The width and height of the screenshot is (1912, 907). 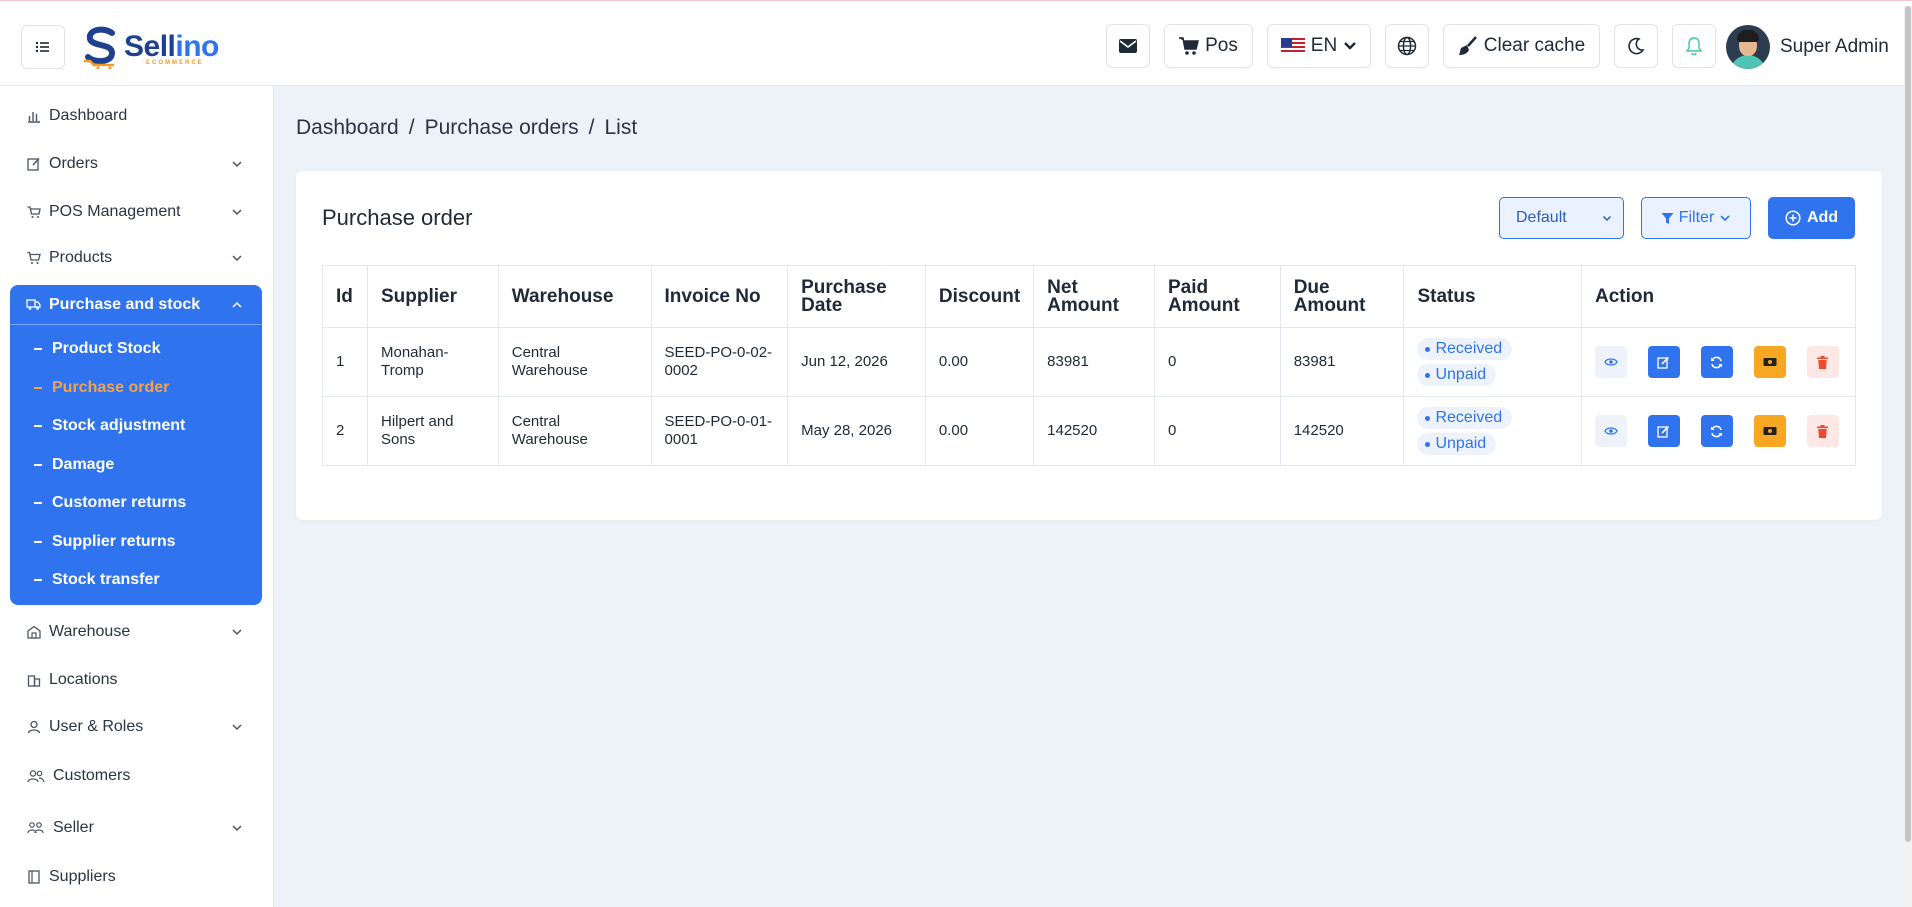 I want to click on cell-actions, so click(x=1718, y=431).